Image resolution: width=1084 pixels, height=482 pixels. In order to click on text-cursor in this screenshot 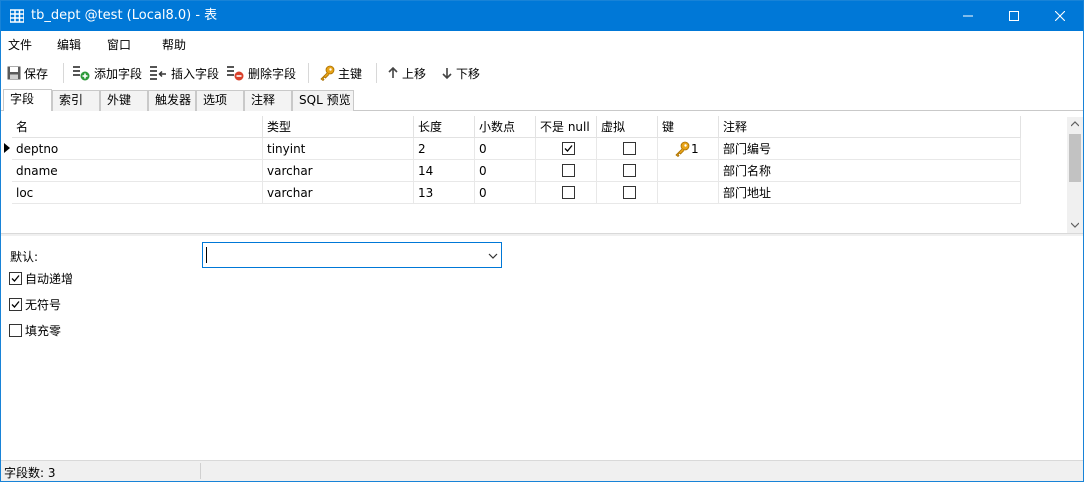, I will do `click(206, 255)`.